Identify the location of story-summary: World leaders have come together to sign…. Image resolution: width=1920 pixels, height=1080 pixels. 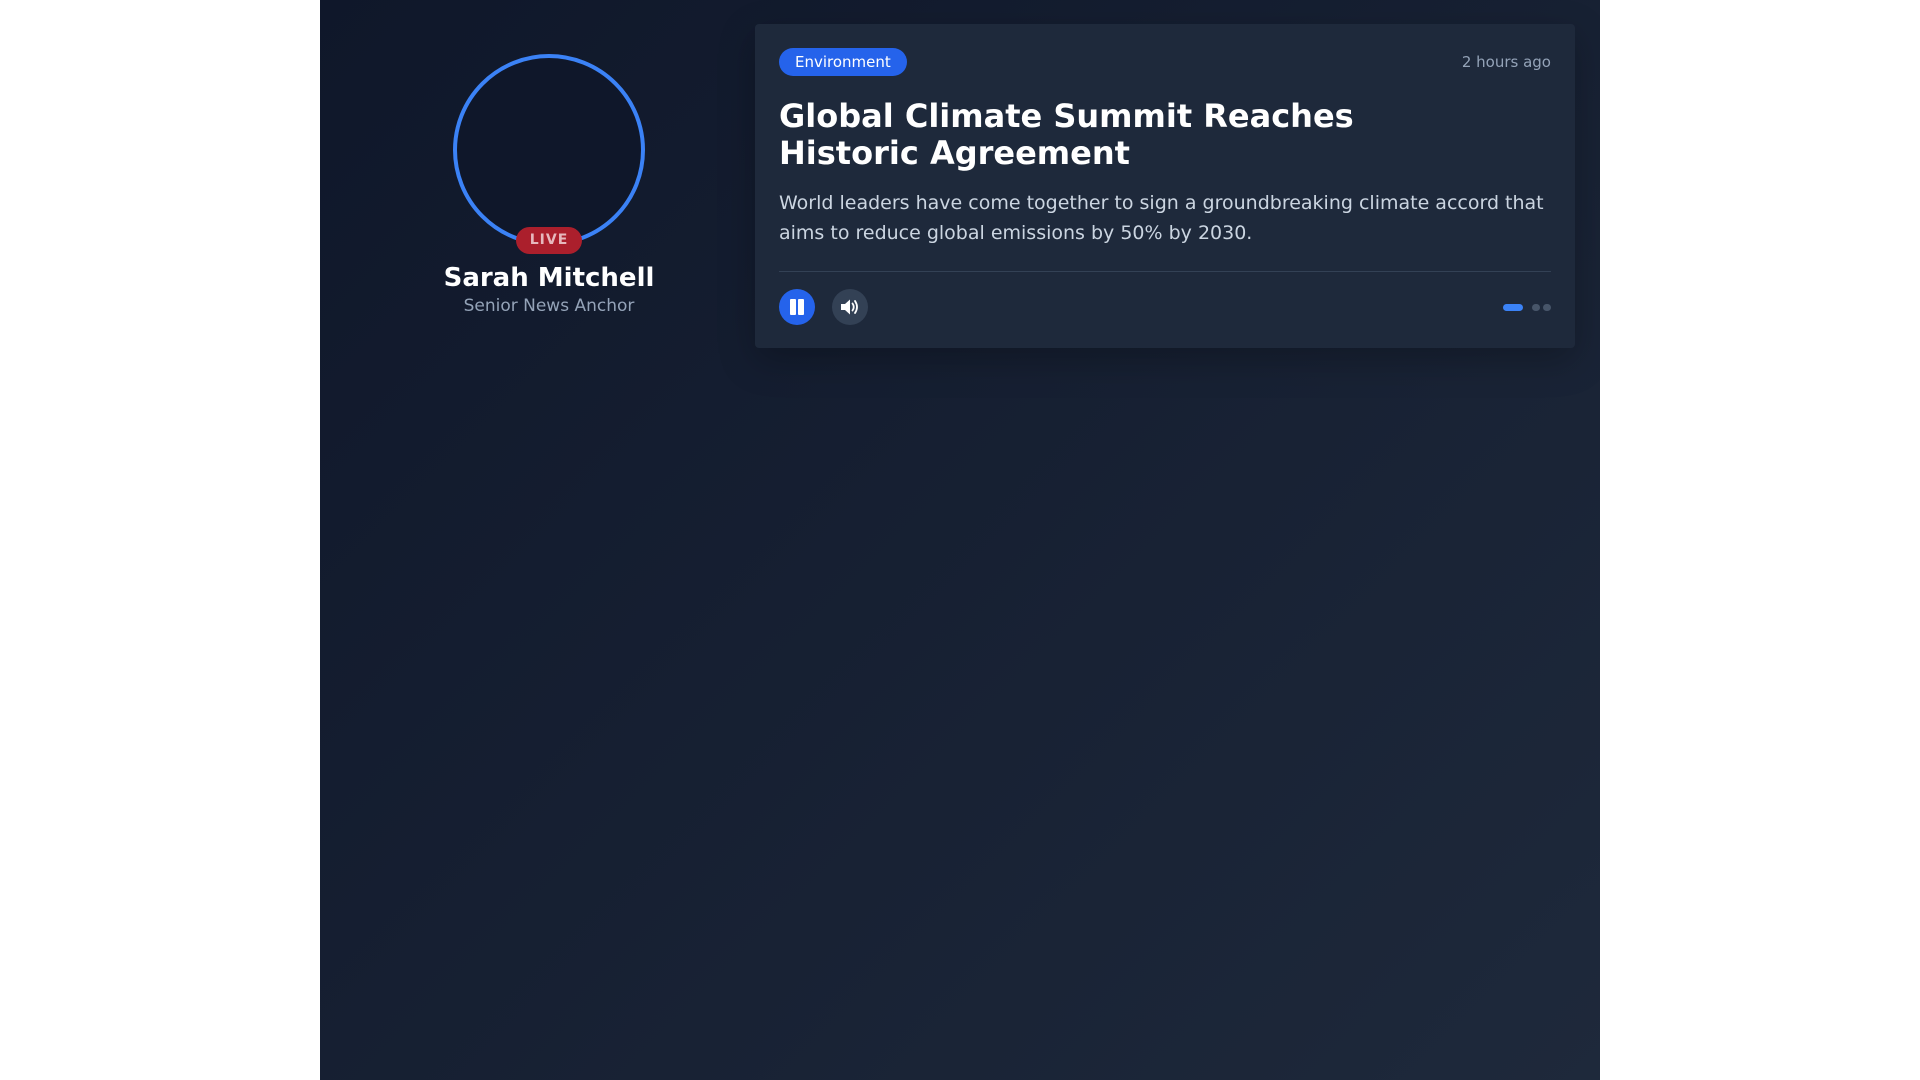
(1161, 218).